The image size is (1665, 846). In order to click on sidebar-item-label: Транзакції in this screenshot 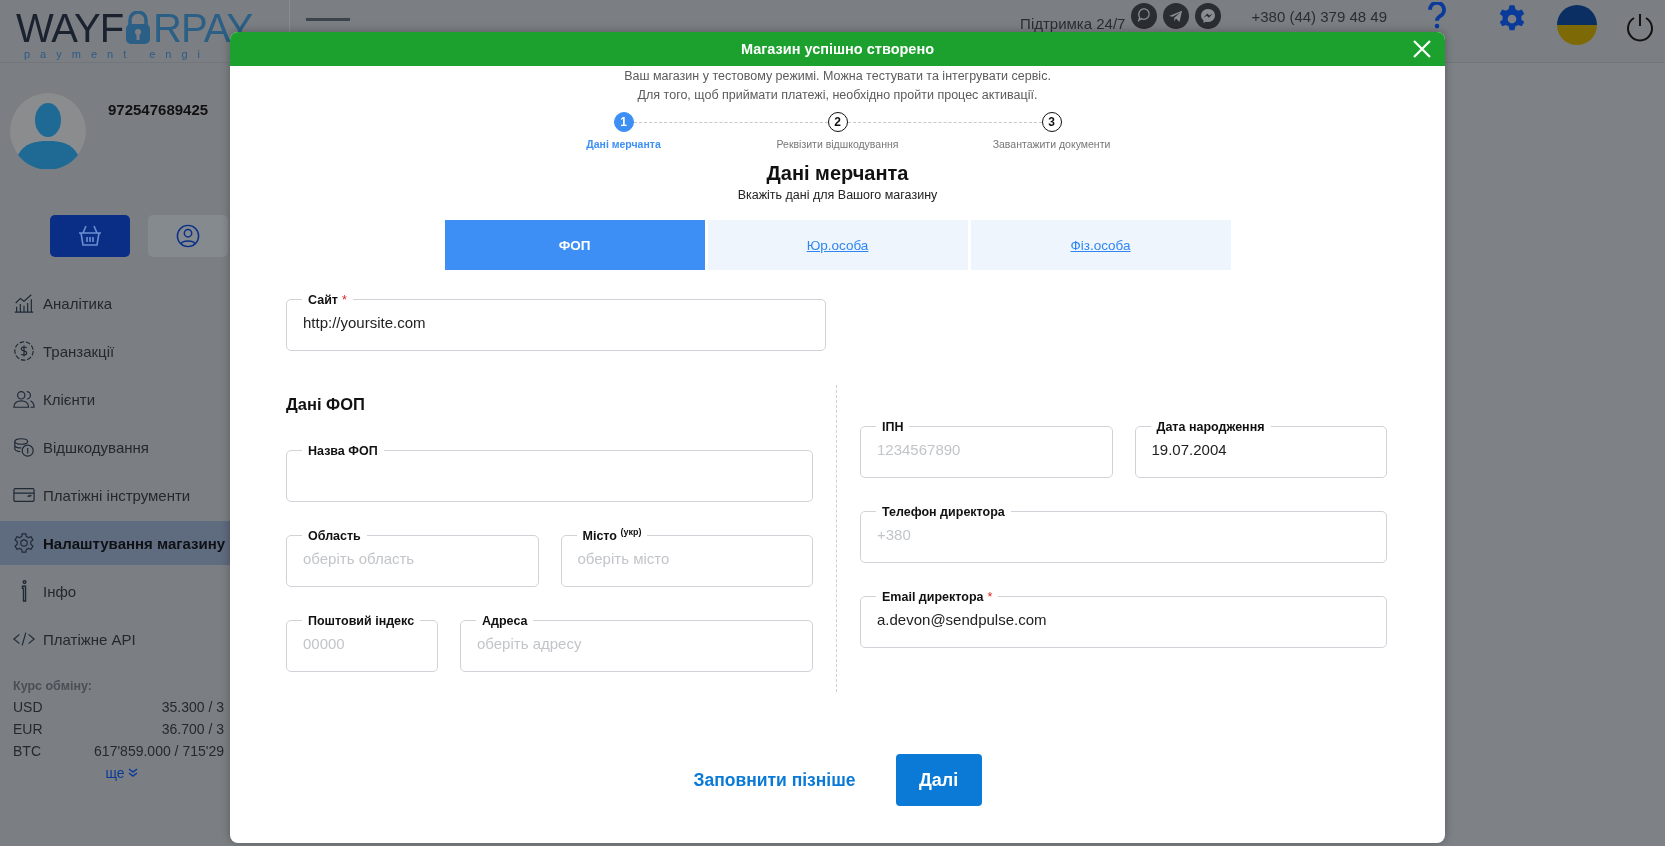, I will do `click(79, 351)`.